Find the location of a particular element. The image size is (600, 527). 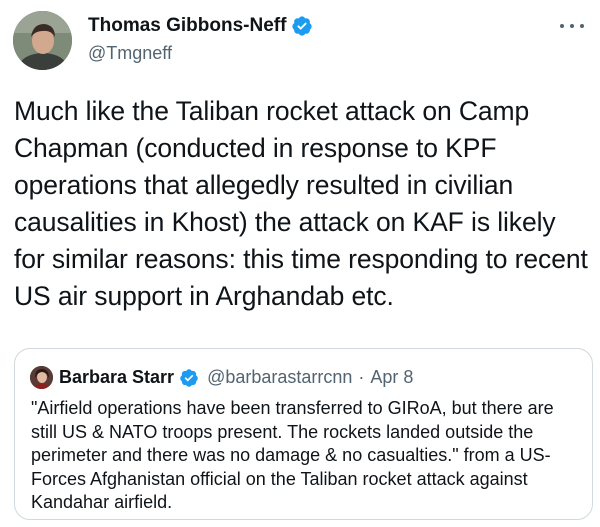

quoted-profile-photo-icon is located at coordinates (41, 377).